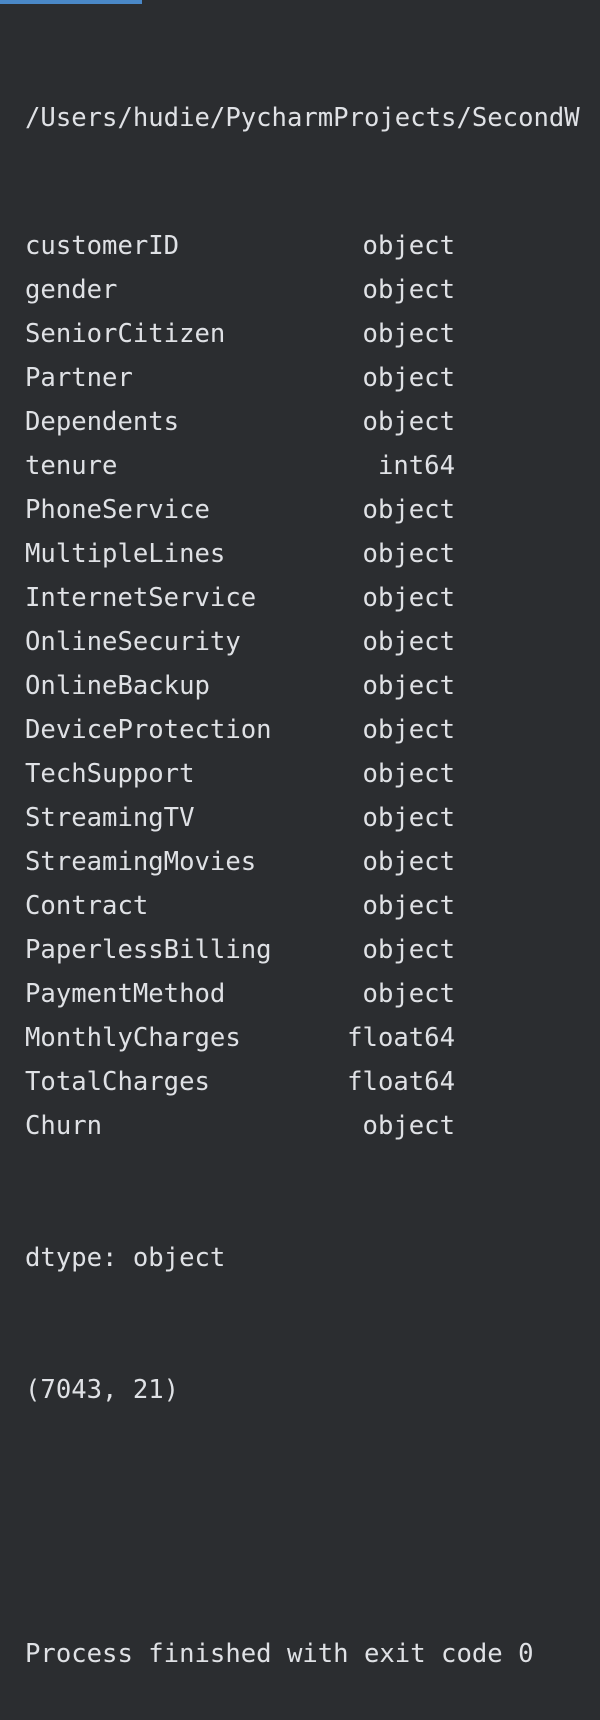  Describe the element at coordinates (312, 554) in the screenshot. I see `dtype-row: MultipleLines object` at that location.